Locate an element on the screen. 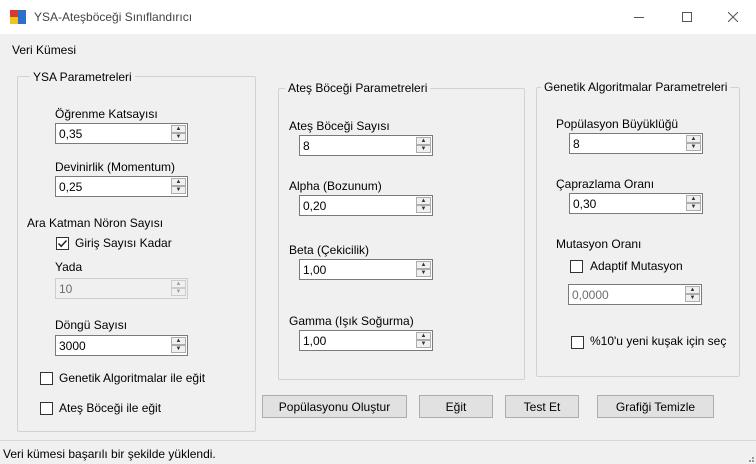 The width and height of the screenshot is (756, 464). epochs-label: Döngü Sayısı is located at coordinates (91, 325).